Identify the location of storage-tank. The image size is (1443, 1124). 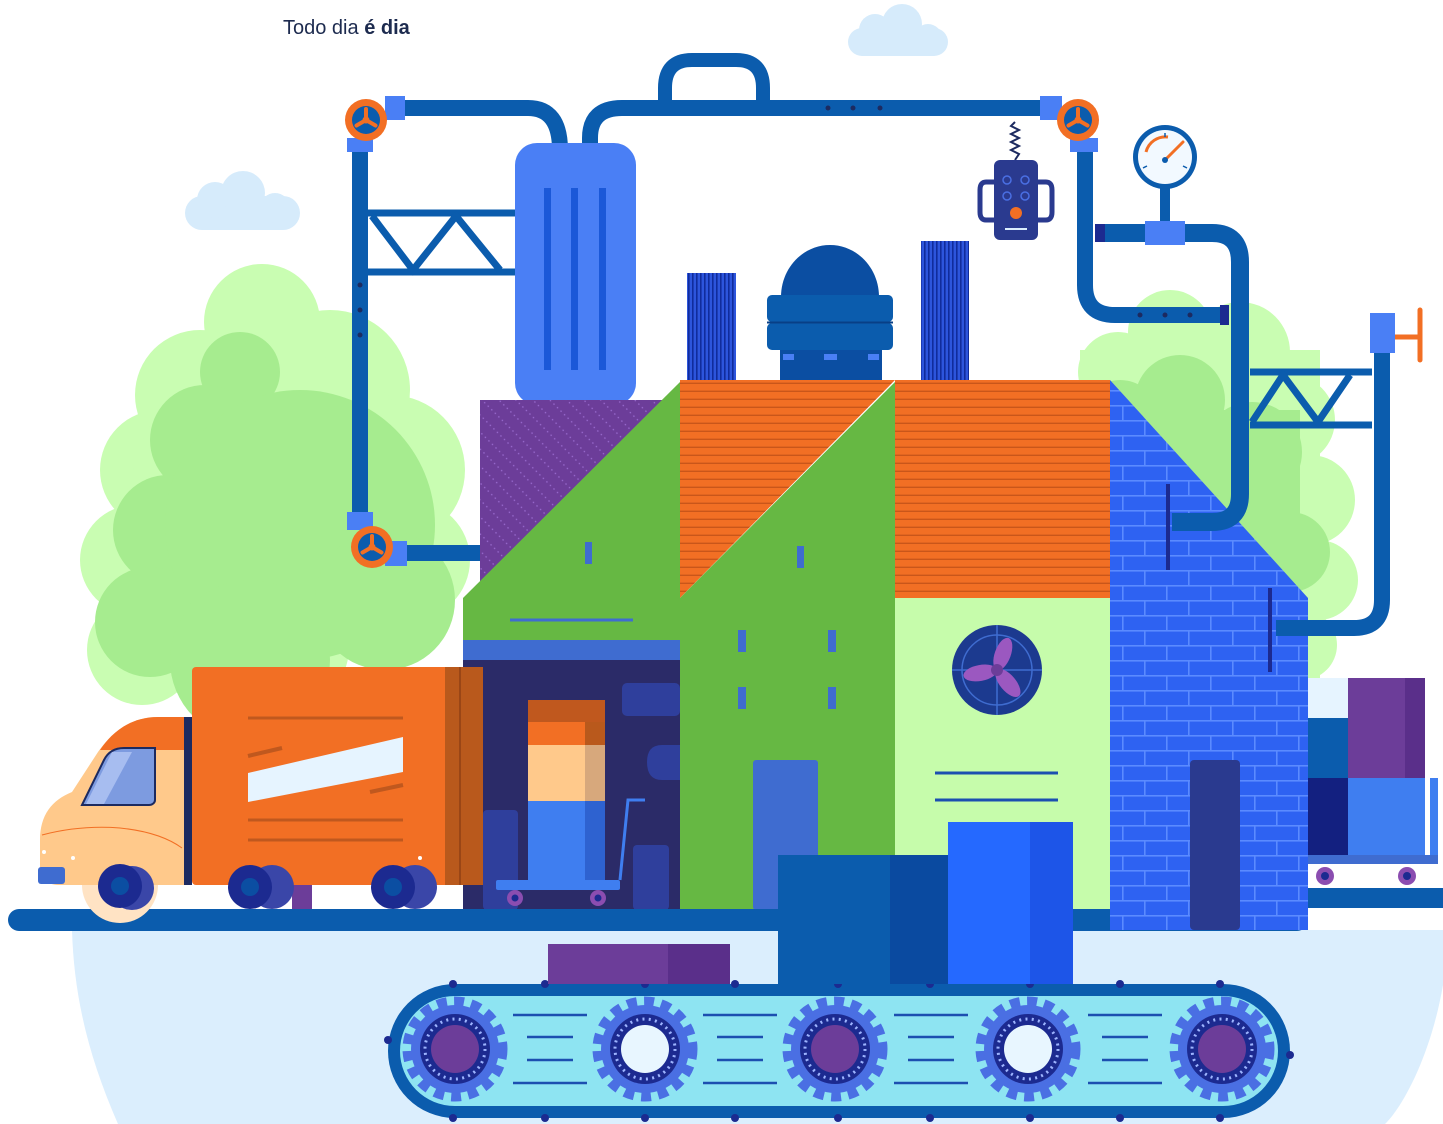
(575, 274).